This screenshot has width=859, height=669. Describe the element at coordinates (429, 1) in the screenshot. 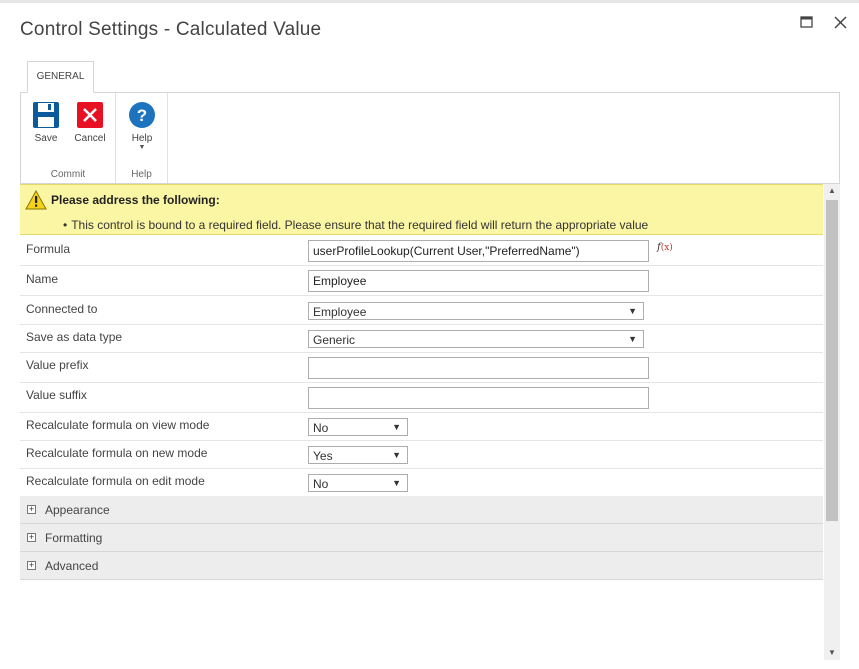

I see `top-strip` at that location.